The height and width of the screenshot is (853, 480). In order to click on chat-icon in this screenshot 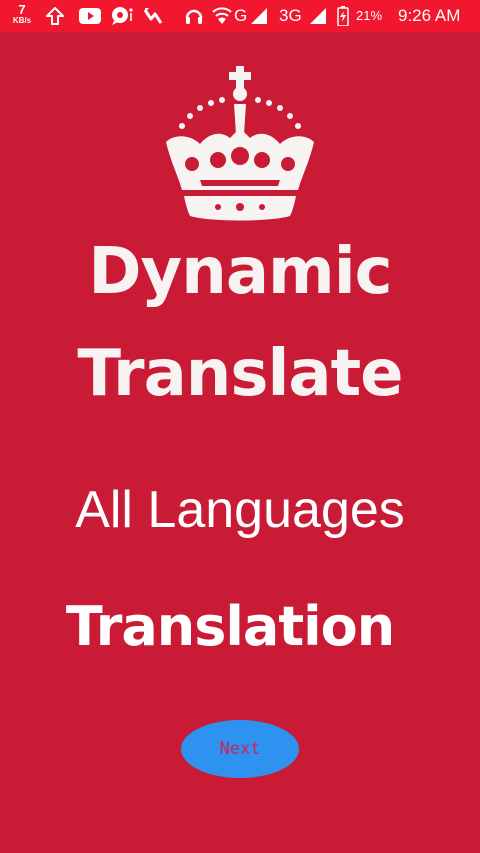, I will do `click(122, 16)`.